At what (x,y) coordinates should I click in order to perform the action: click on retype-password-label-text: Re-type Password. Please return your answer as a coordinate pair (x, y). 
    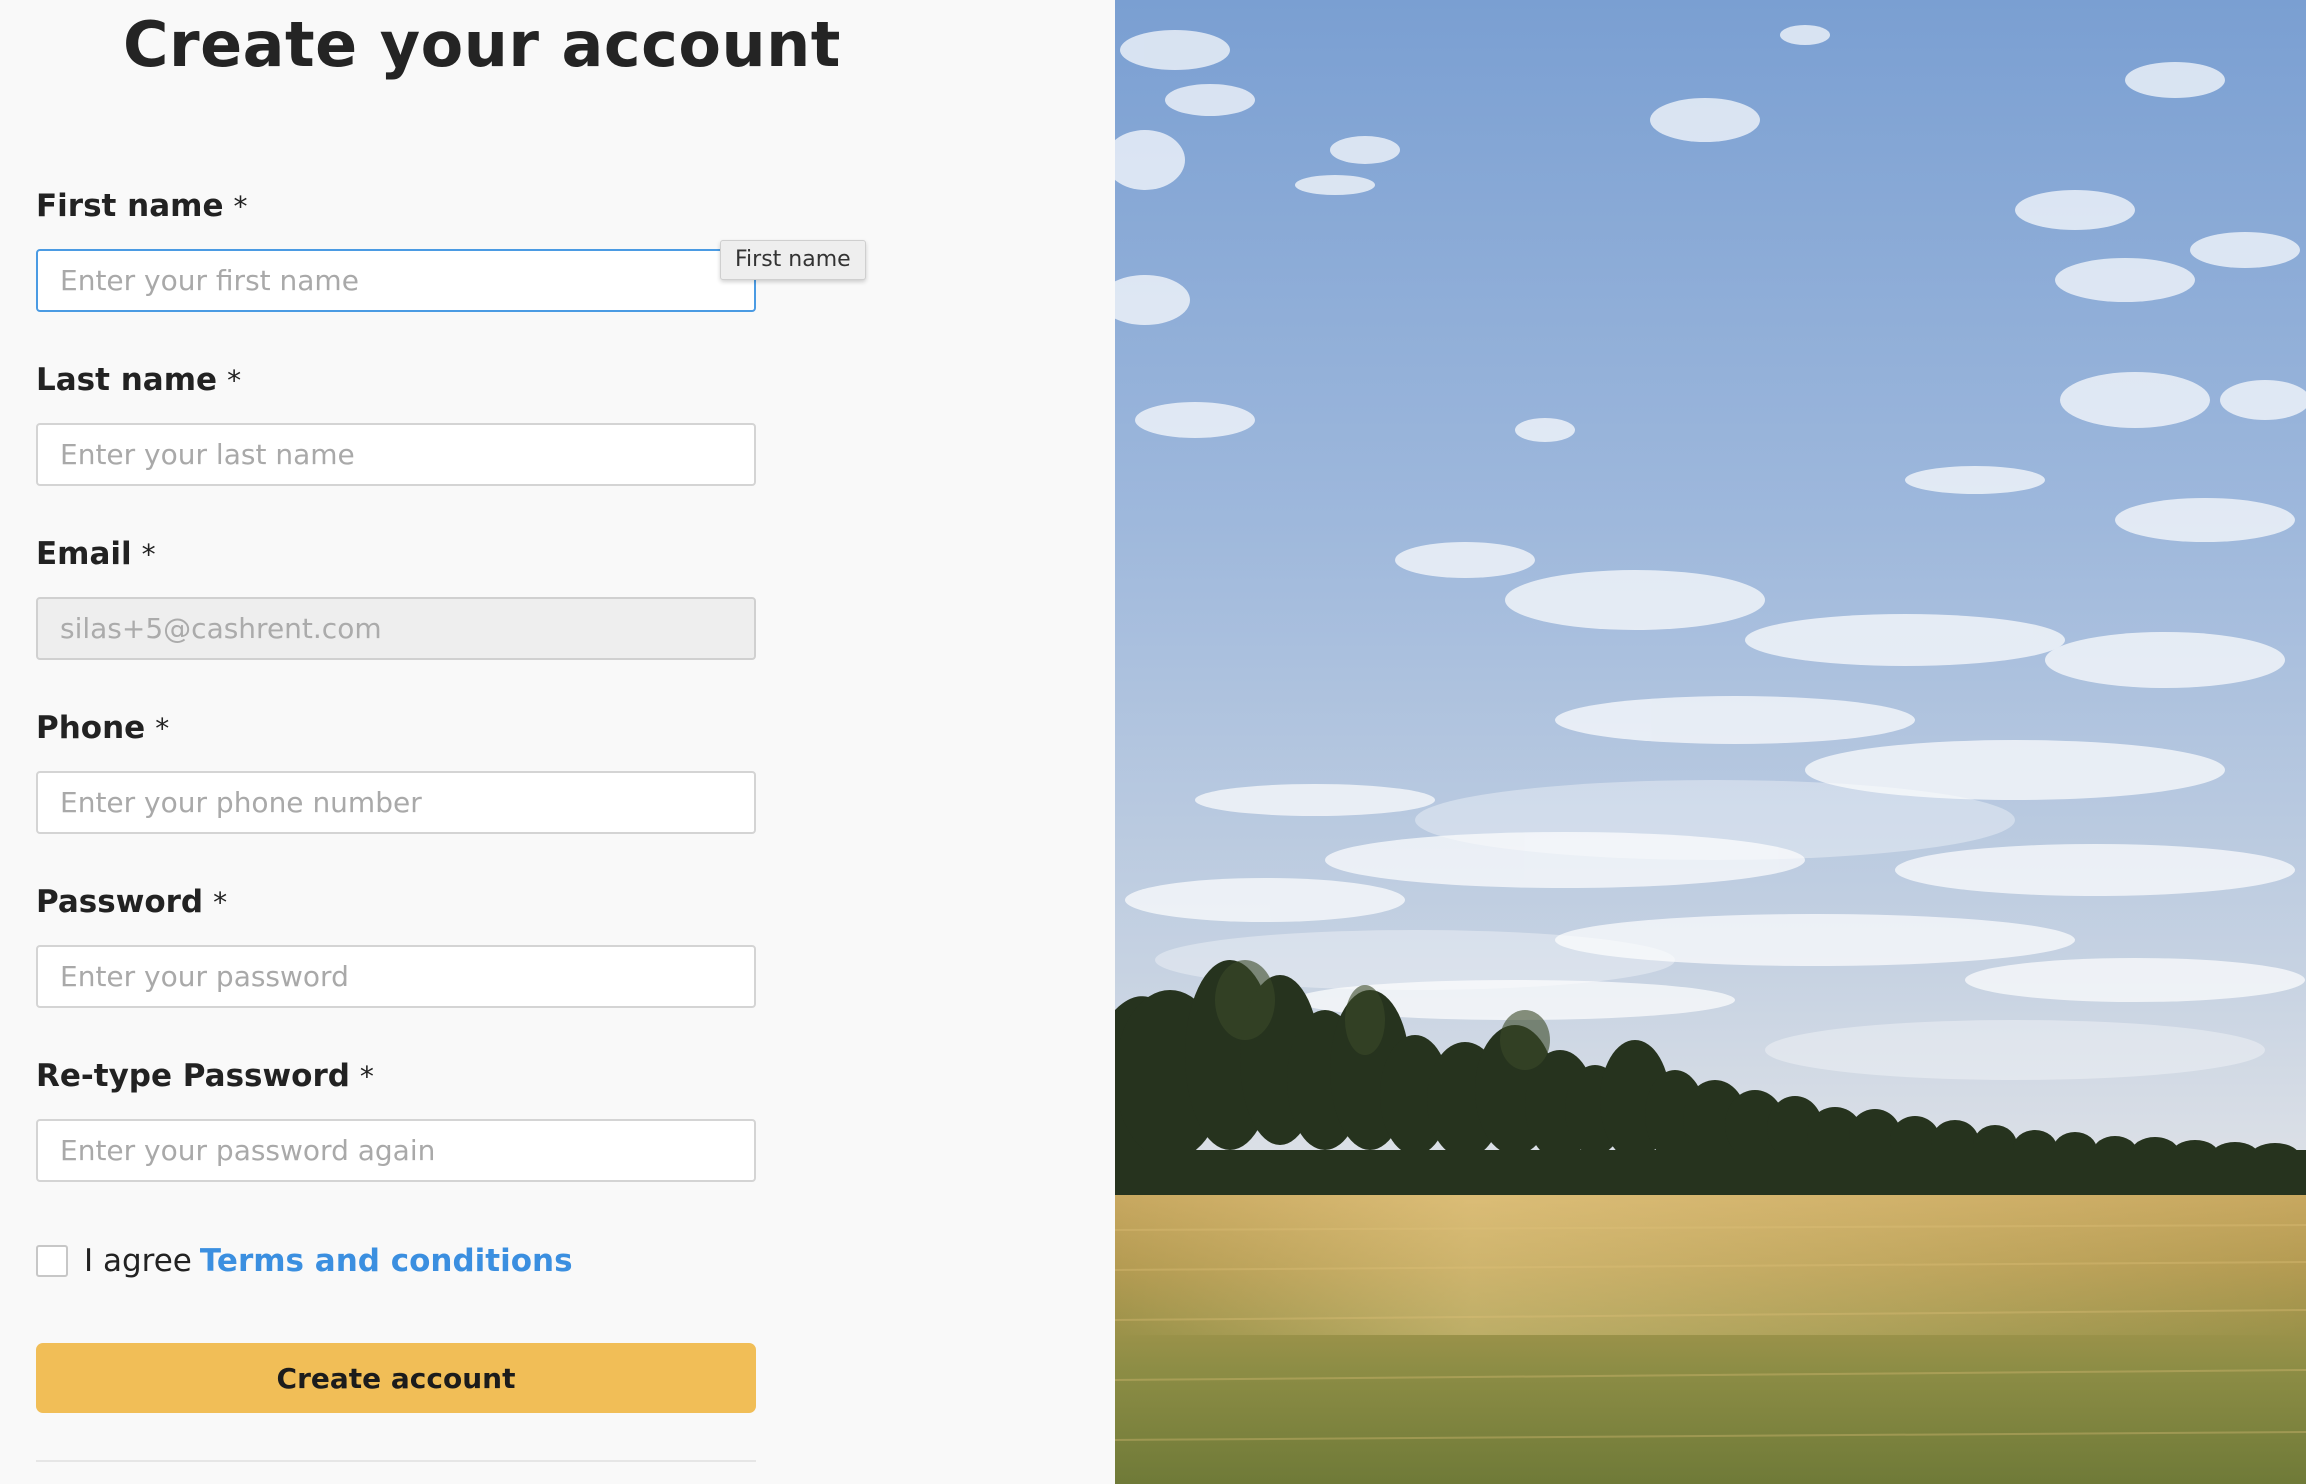
    Looking at the image, I should click on (193, 1076).